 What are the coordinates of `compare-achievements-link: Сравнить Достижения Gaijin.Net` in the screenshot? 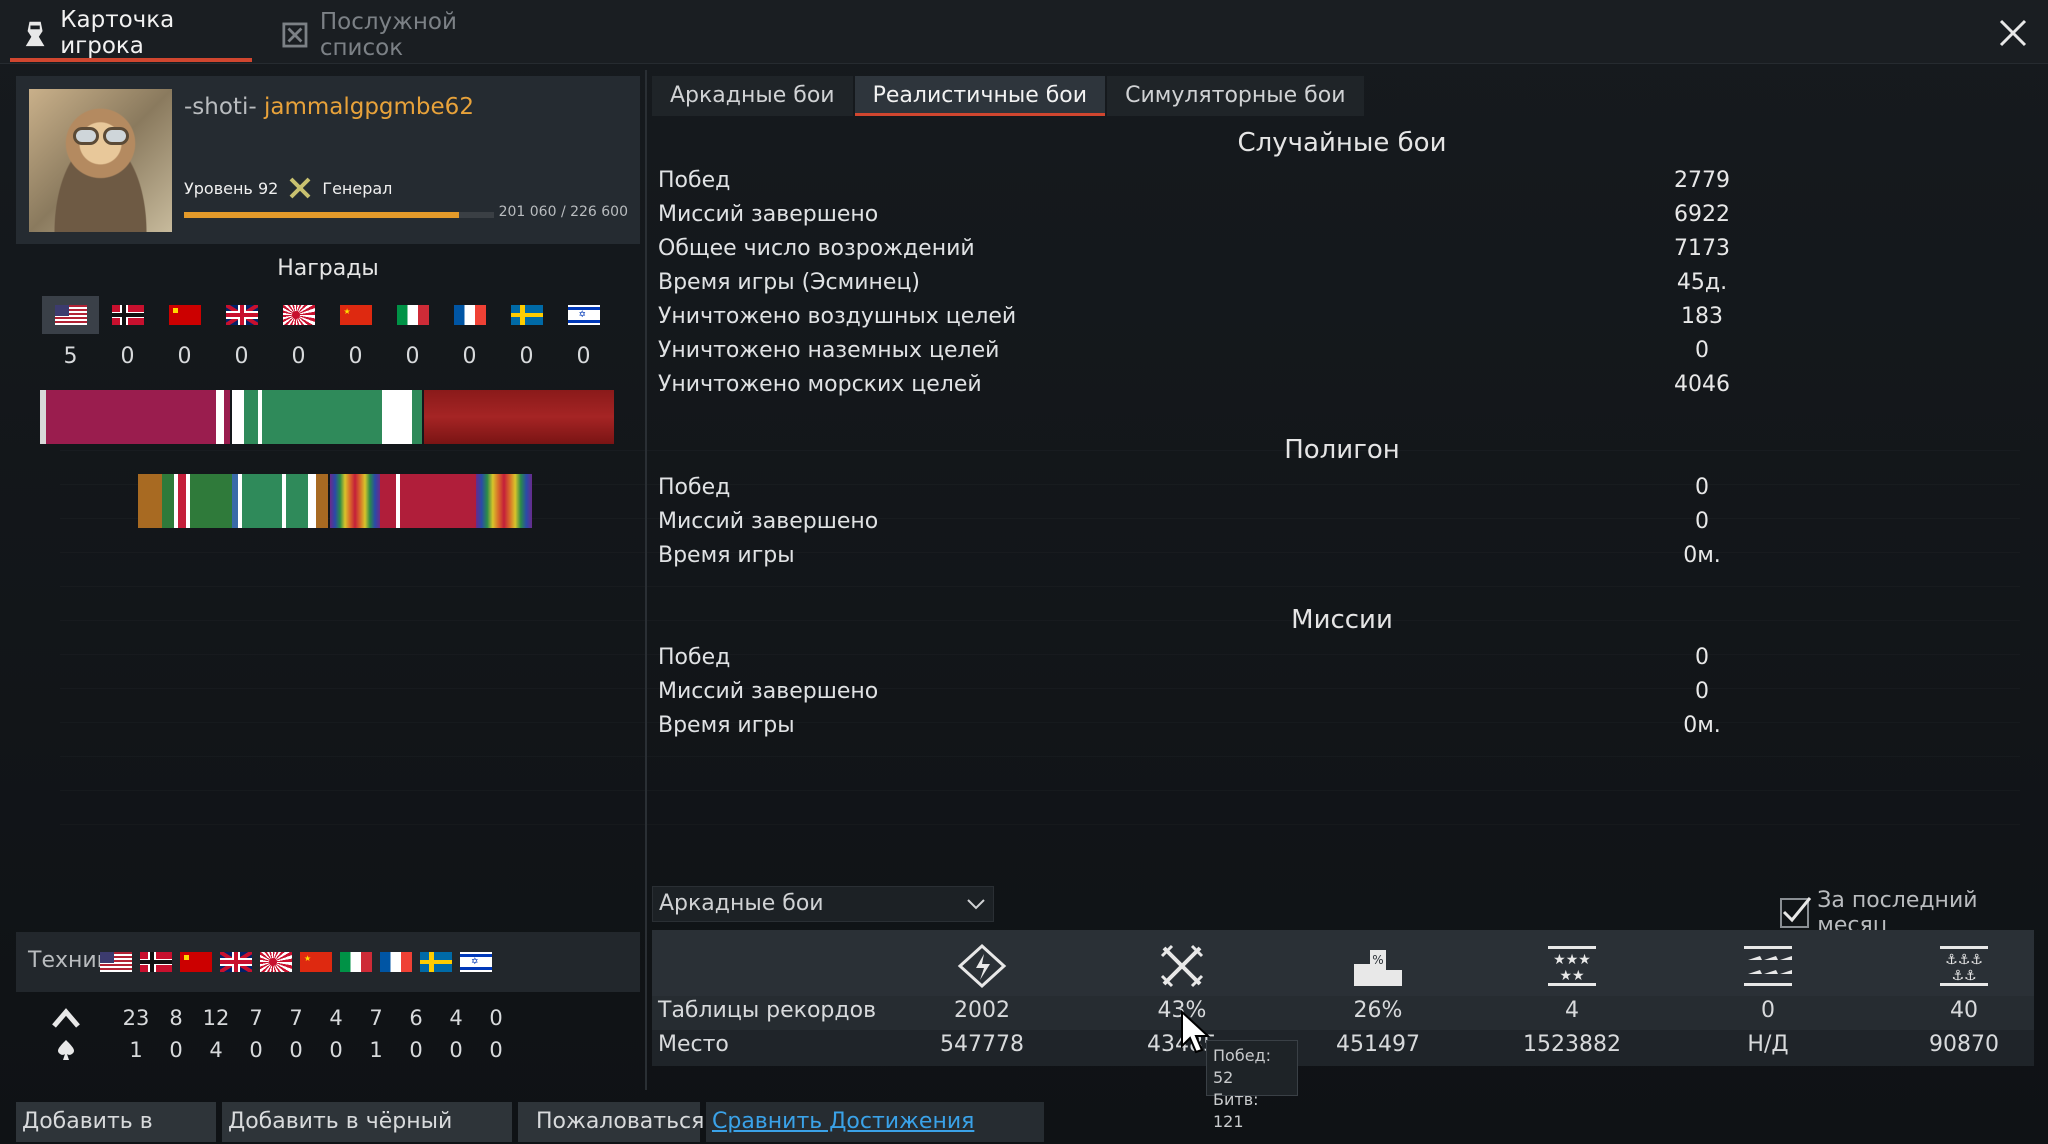 It's located at (875, 1122).